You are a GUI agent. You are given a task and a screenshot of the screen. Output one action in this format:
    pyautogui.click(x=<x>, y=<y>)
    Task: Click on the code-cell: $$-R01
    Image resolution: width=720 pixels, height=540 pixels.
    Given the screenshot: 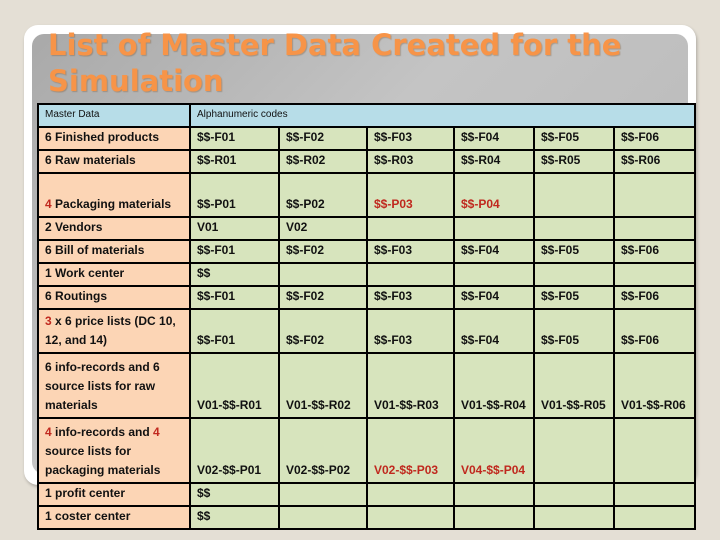 What is the action you would take?
    pyautogui.click(x=234, y=161)
    